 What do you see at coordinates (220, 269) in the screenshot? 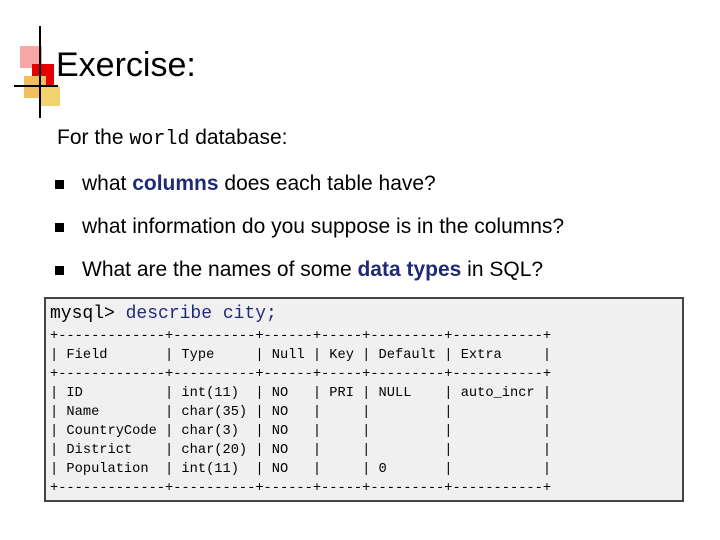
I see `bullet-text-pre: What are the names of some` at bounding box center [220, 269].